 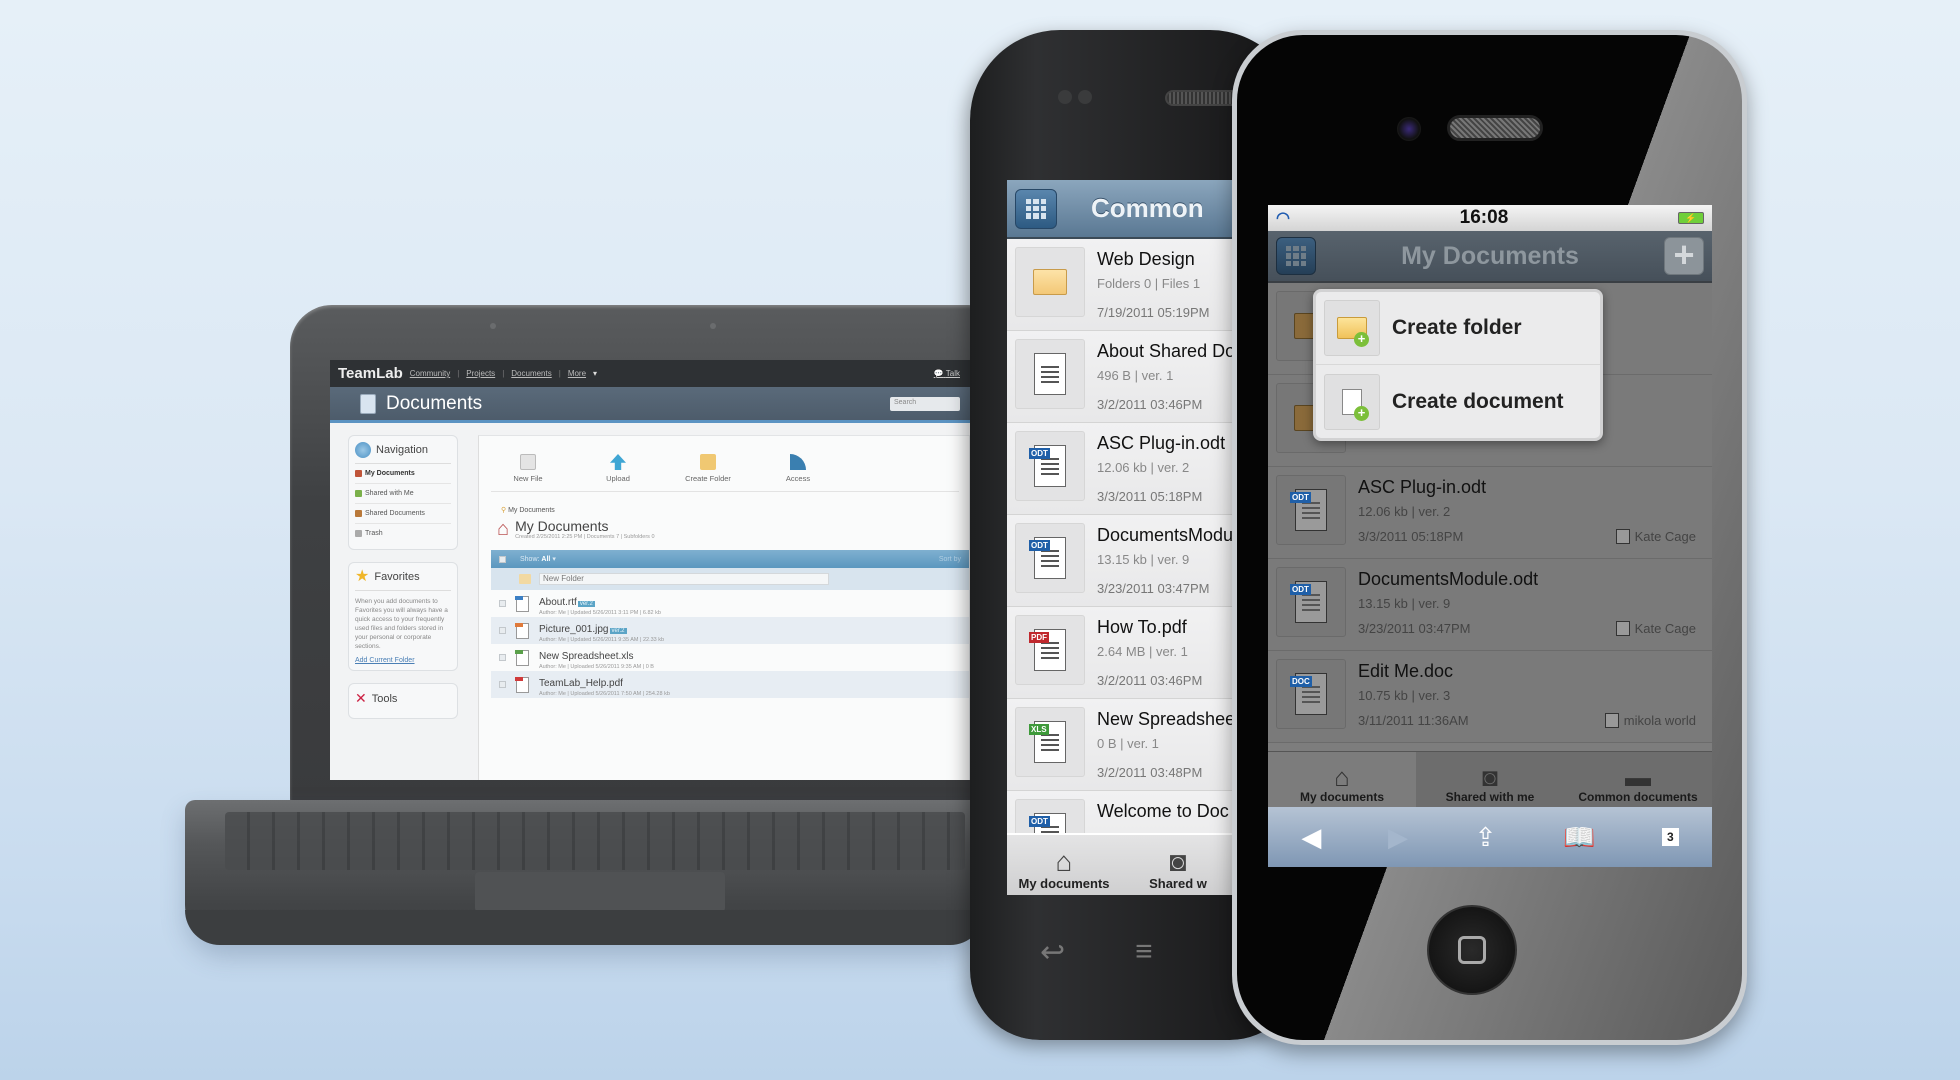 I want to click on back-icon: ↩, so click(x=1052, y=952).